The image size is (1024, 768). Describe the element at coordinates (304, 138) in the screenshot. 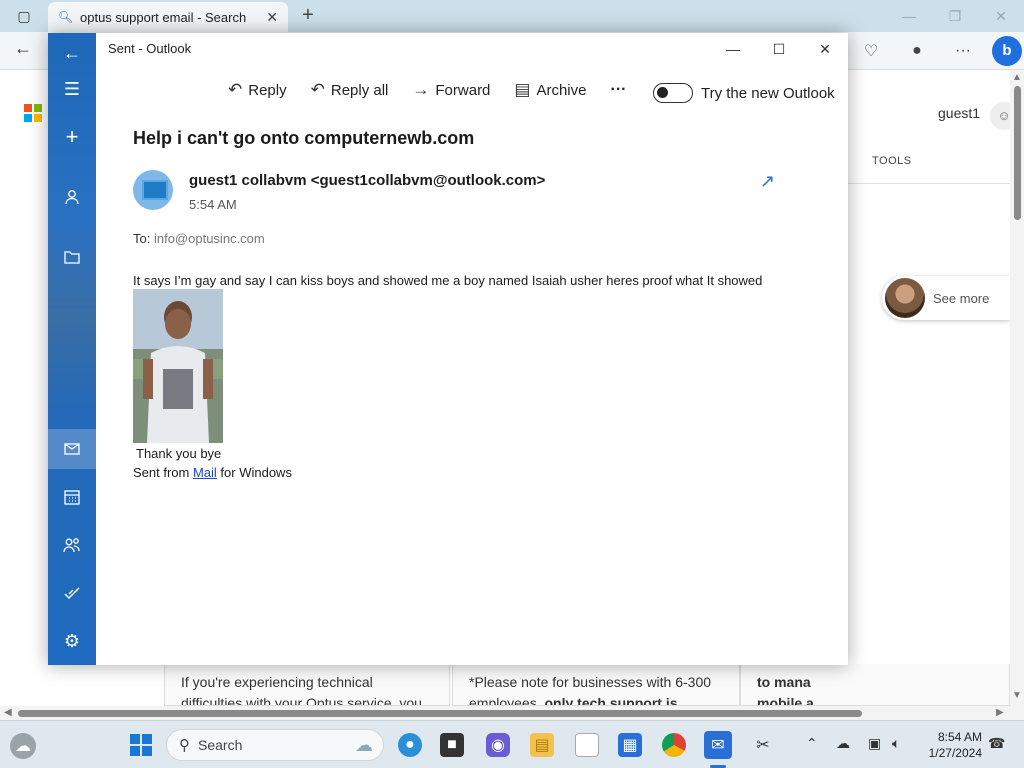

I see `email-subject: Help i can't go onto computernewb.com` at that location.